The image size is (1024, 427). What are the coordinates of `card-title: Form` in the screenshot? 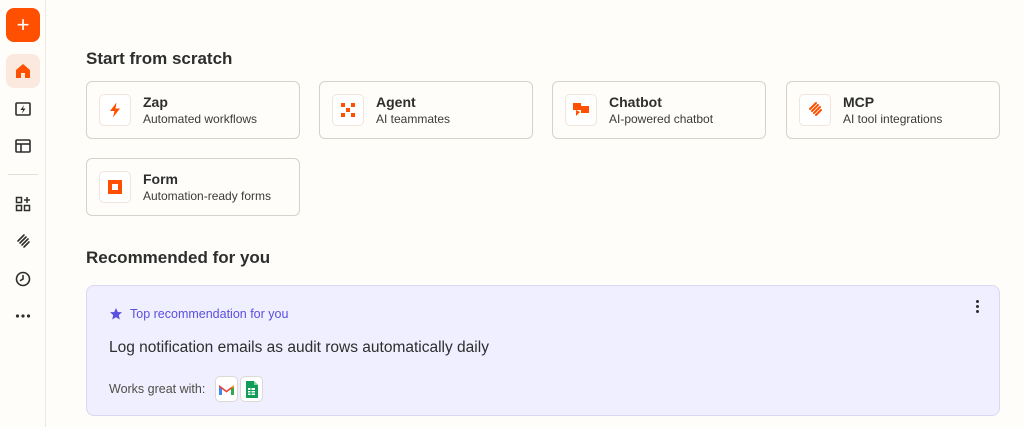 It's located at (160, 178).